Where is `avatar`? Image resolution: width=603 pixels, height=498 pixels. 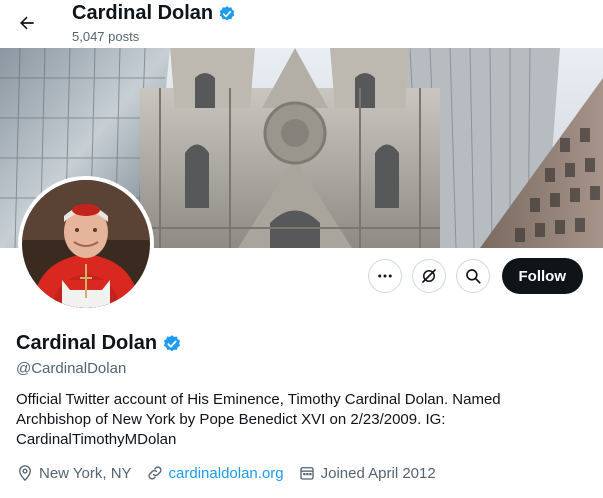 avatar is located at coordinates (86, 244).